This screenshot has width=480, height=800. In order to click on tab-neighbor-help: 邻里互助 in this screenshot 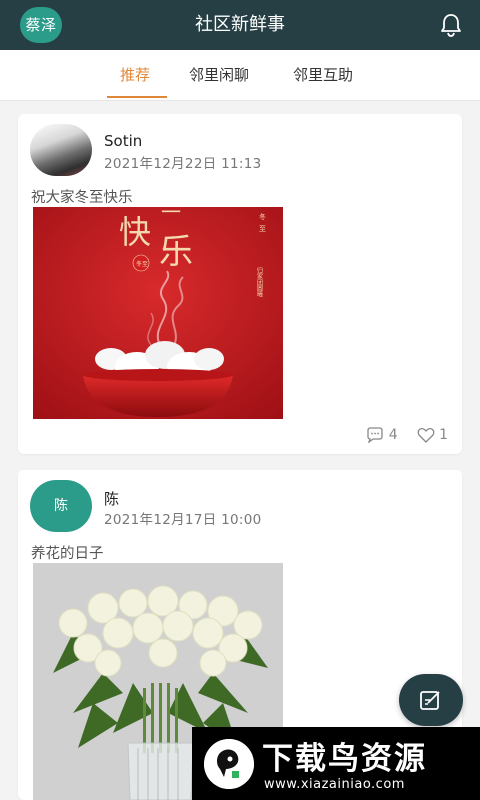, I will do `click(323, 75)`.